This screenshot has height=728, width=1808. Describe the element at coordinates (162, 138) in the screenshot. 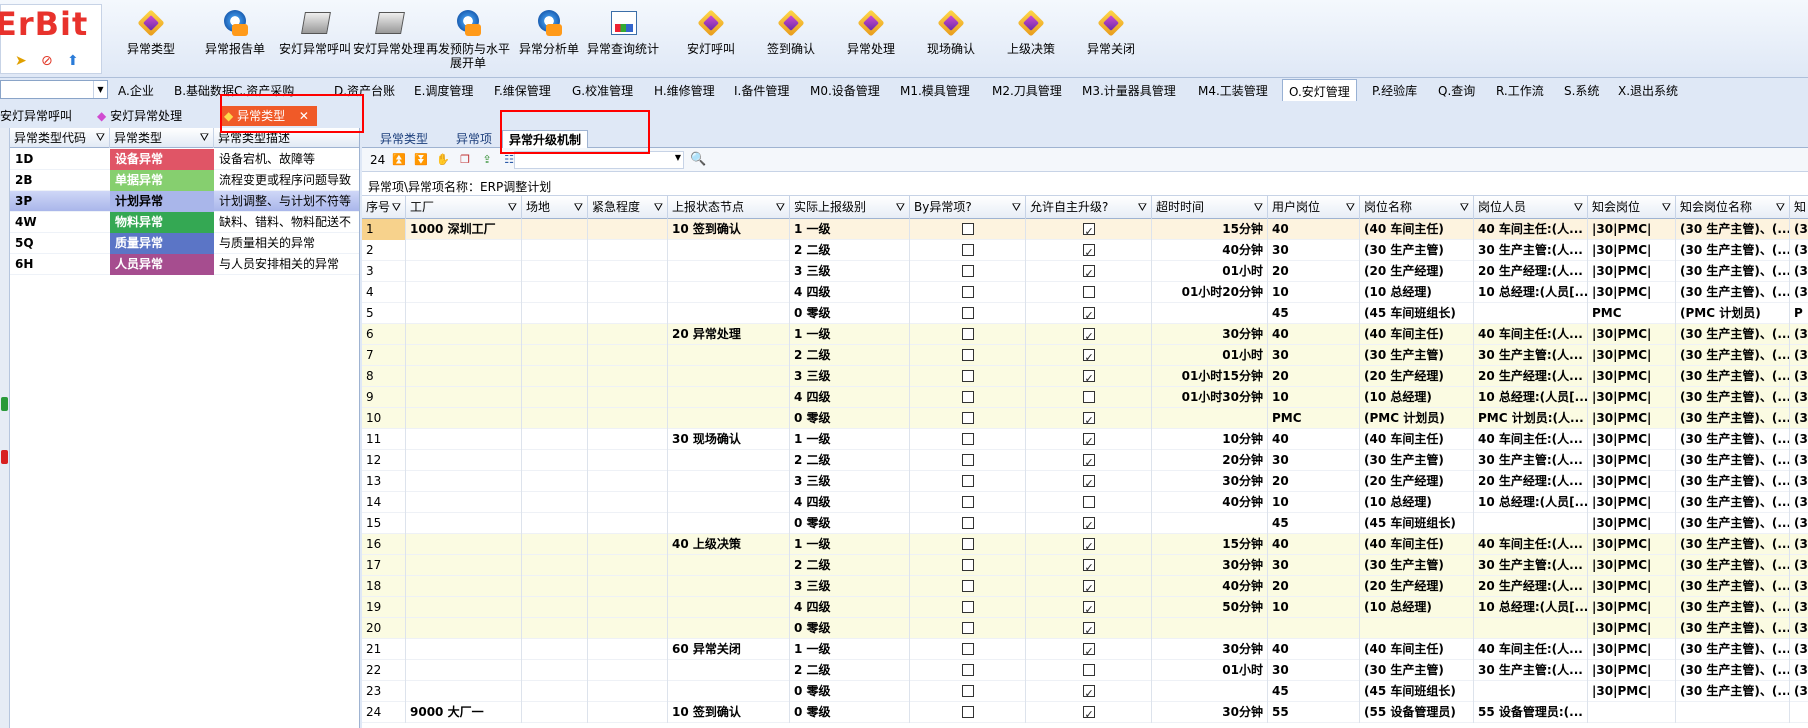

I see `column-header-type: 异常类型 ⛛` at that location.